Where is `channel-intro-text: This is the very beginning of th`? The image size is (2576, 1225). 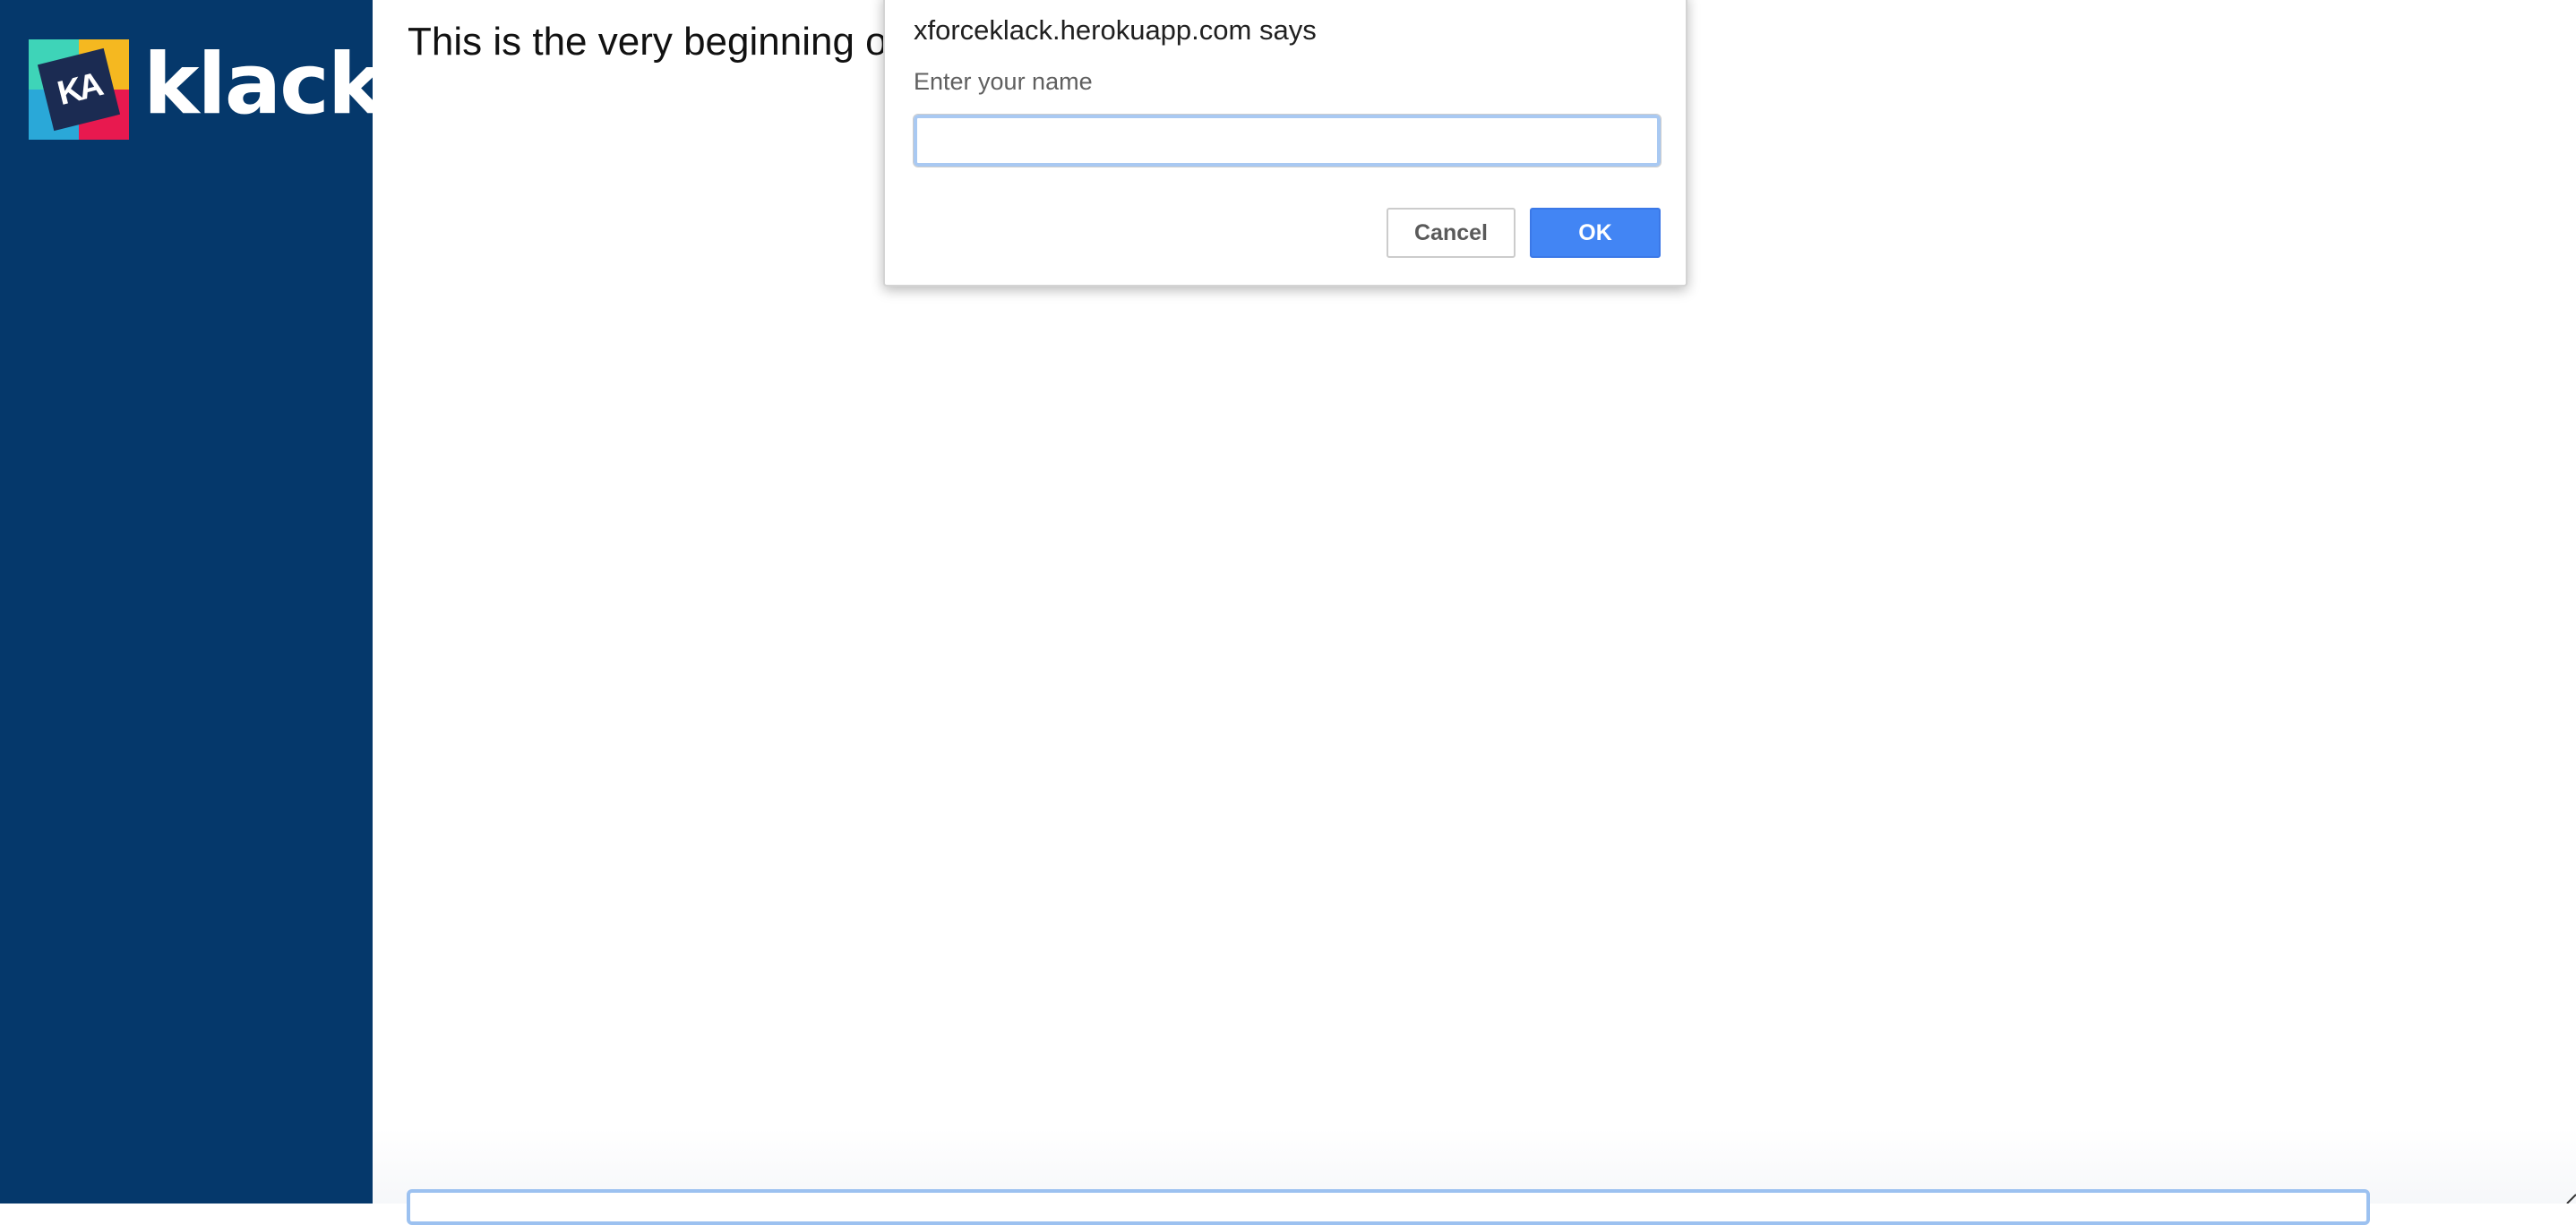 channel-intro-text: This is the very beginning of th is located at coordinates (675, 42).